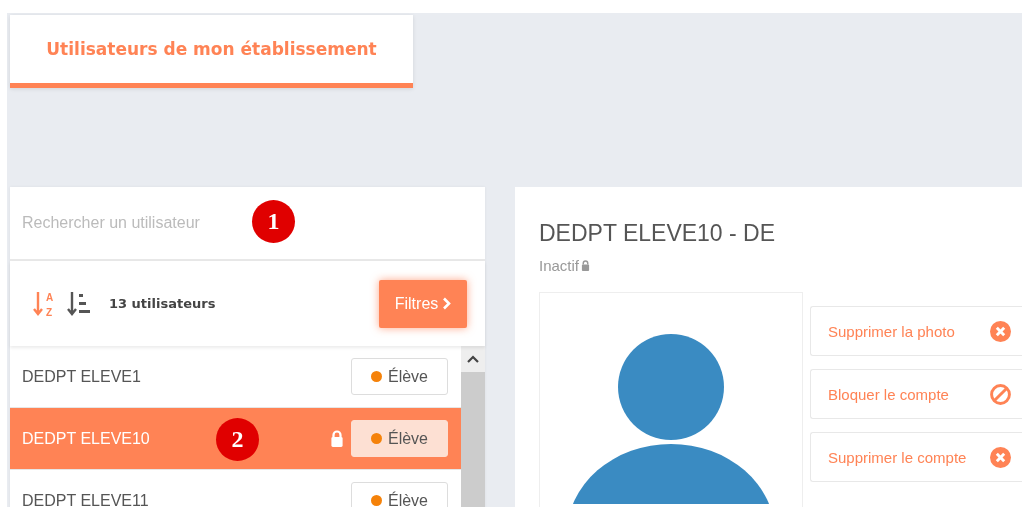  Describe the element at coordinates (86, 438) in the screenshot. I see `user-name: DEDPT ELEVE10` at that location.